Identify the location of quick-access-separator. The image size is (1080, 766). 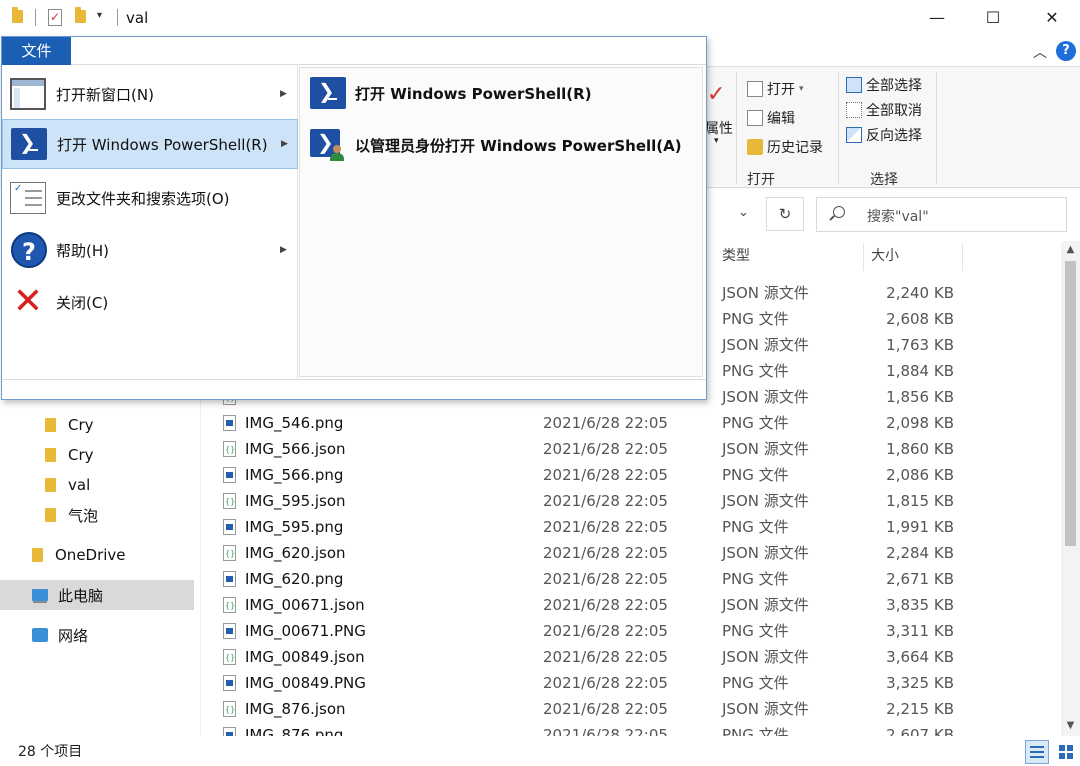
(35, 17).